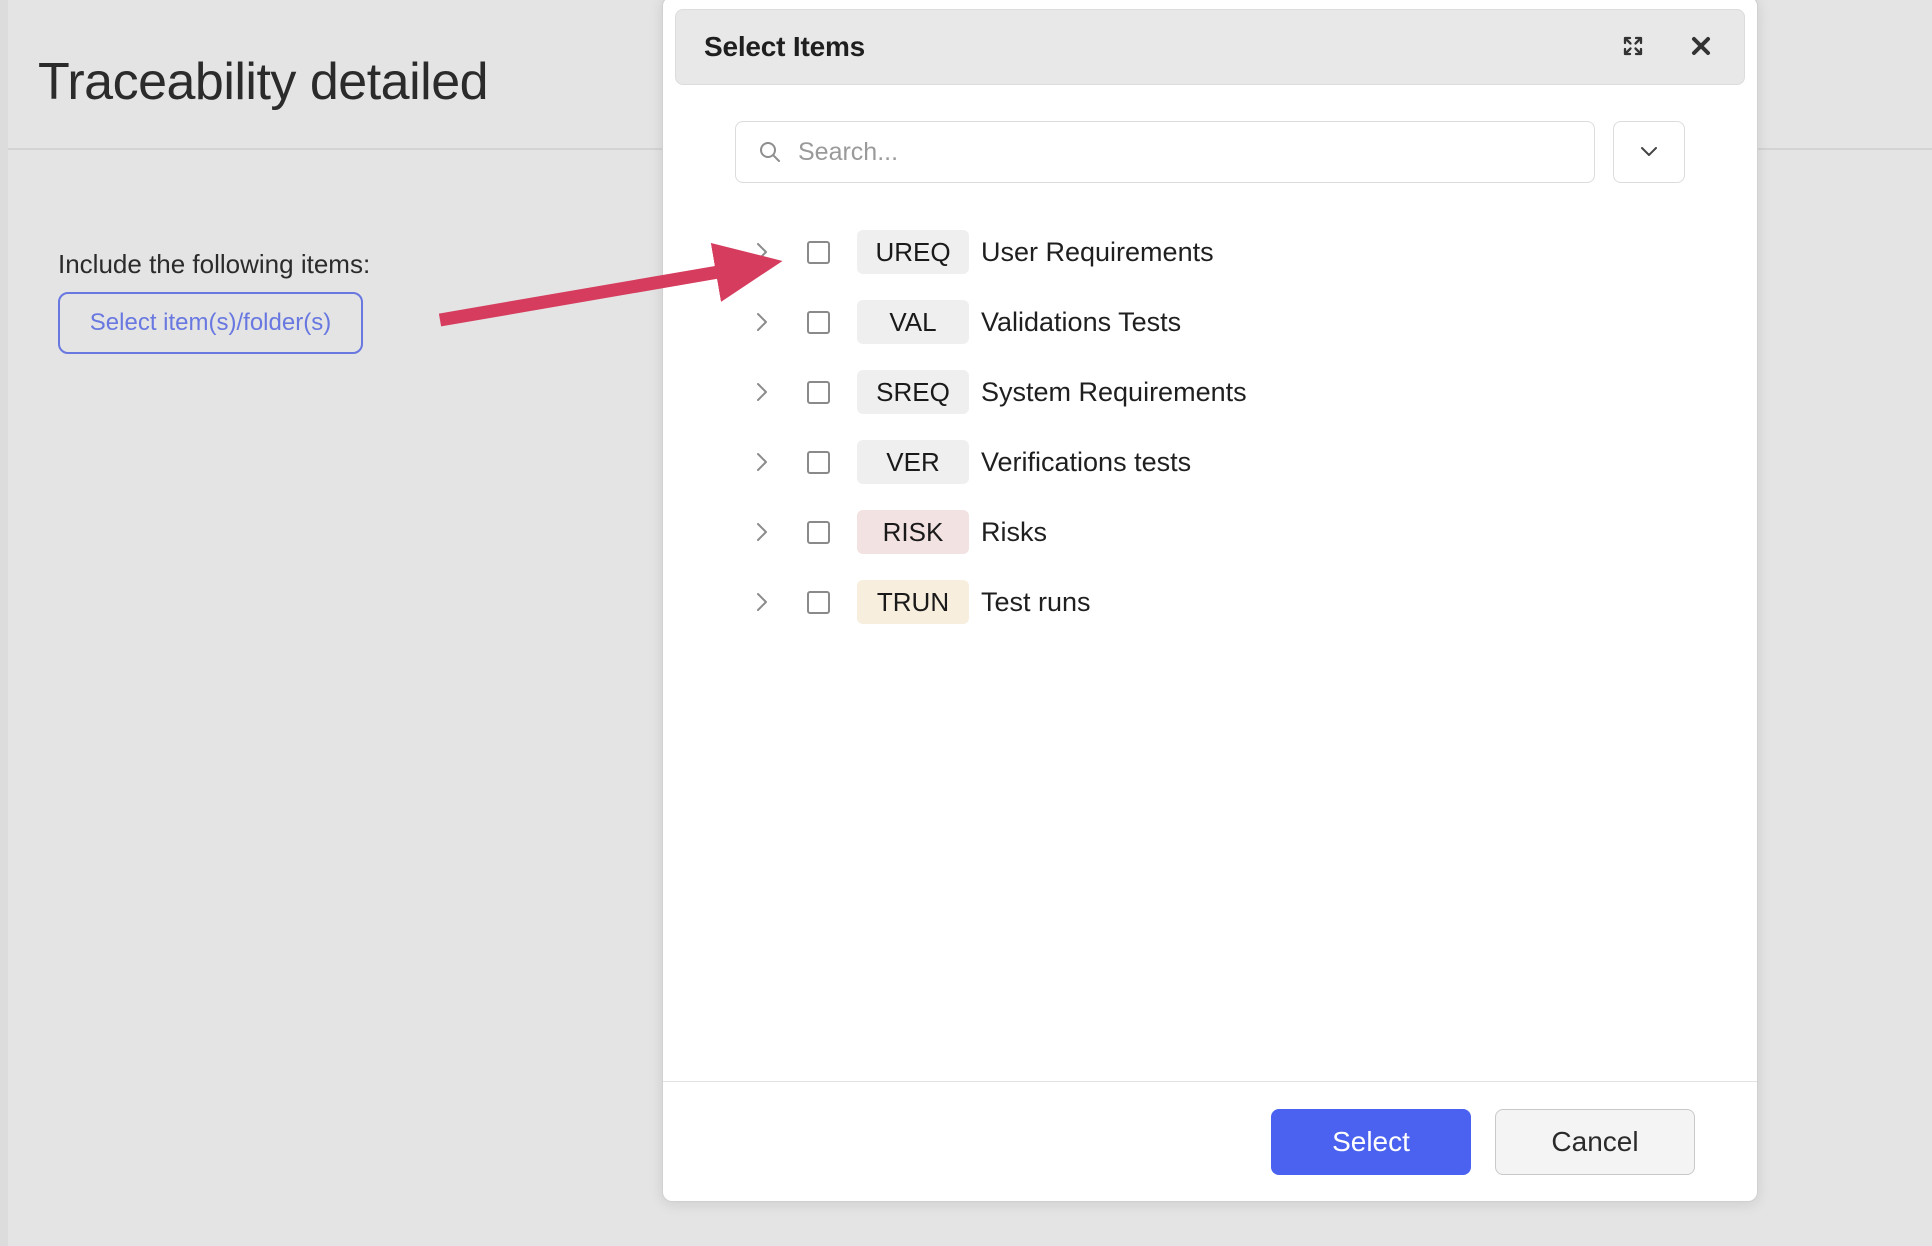 The height and width of the screenshot is (1246, 1932). What do you see at coordinates (913, 392) in the screenshot?
I see `item-type-badge: SREQ` at bounding box center [913, 392].